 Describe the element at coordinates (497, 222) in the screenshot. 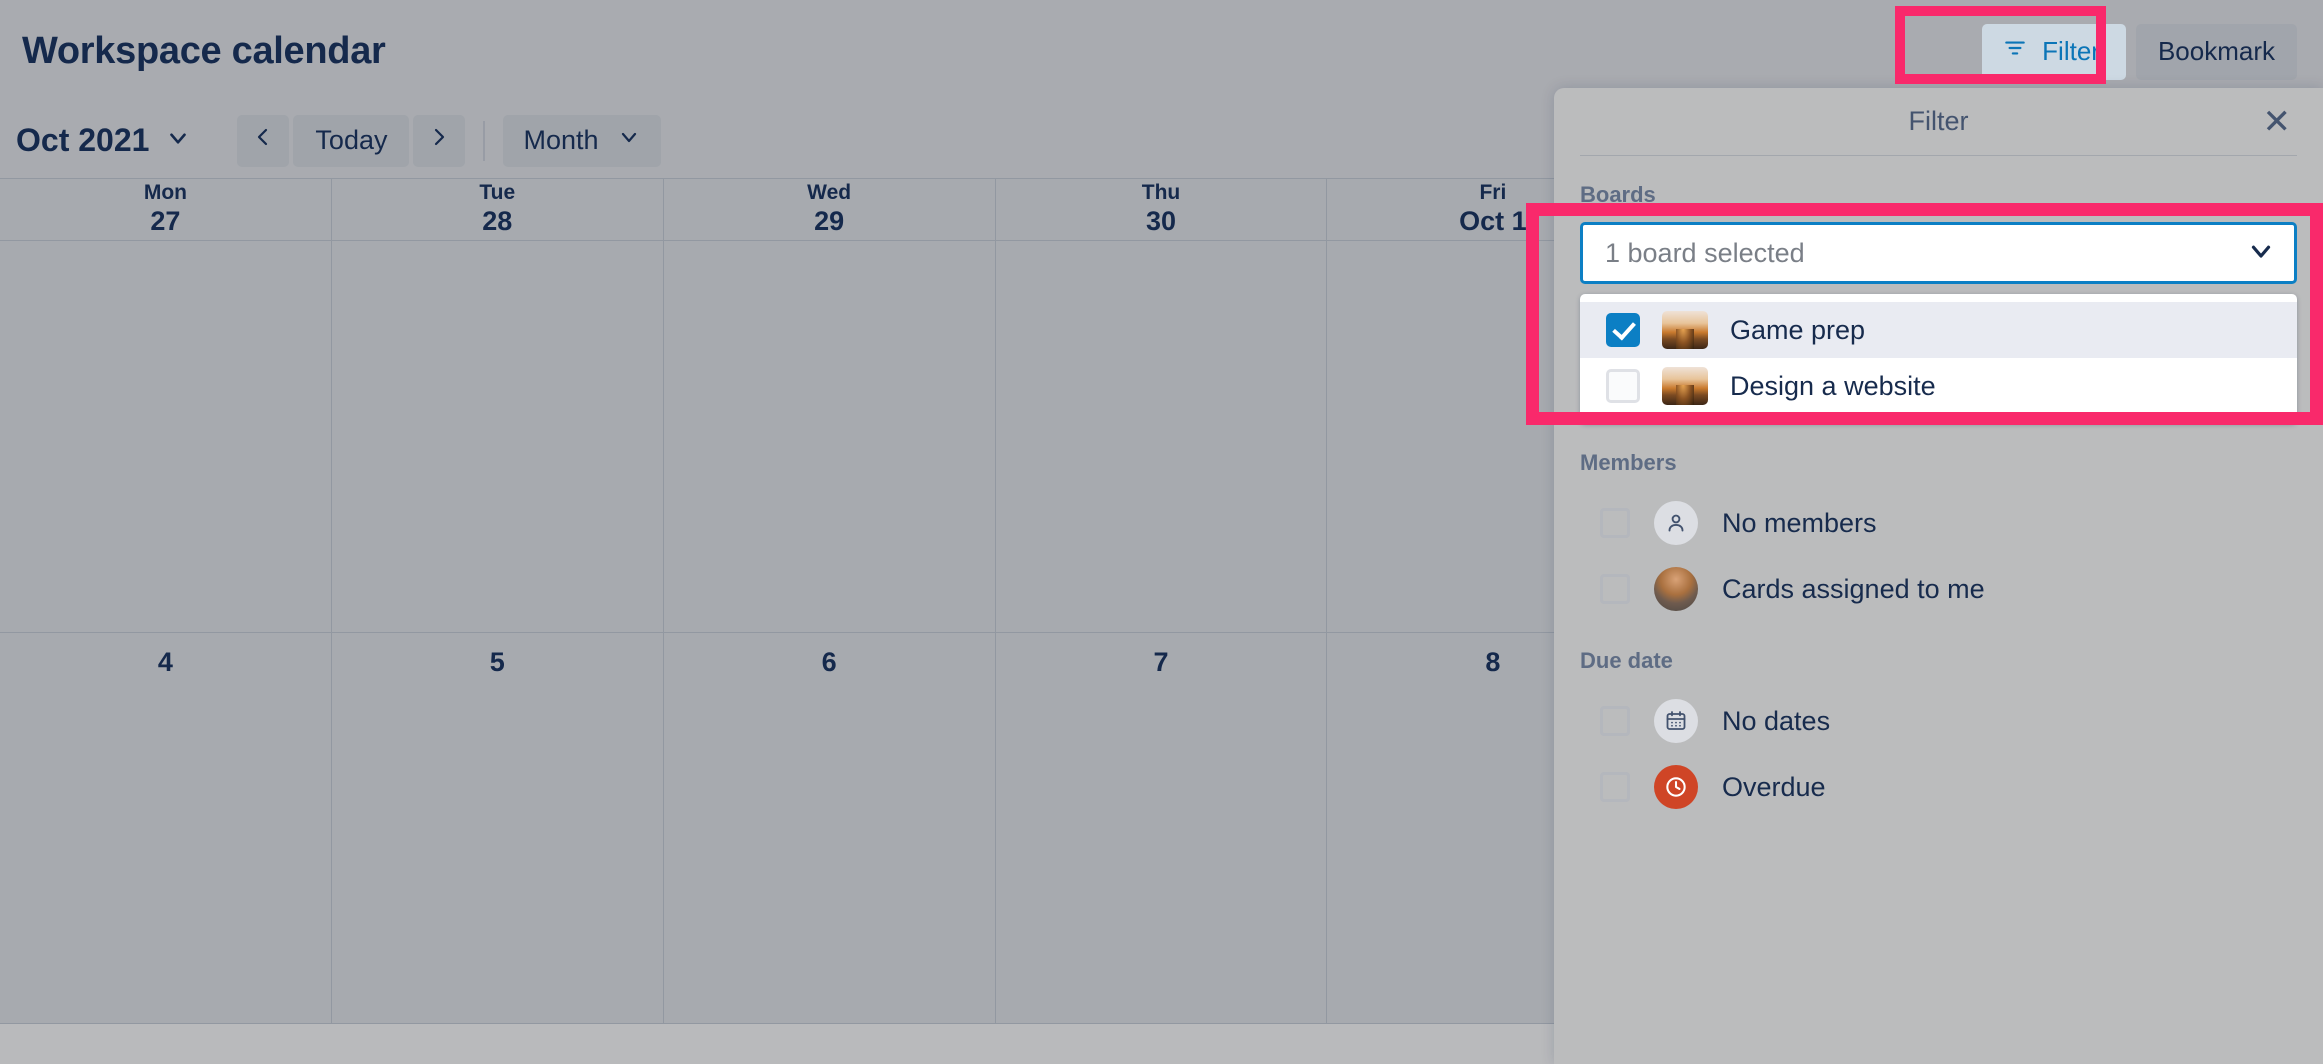

I see `day-number-label: 28` at that location.